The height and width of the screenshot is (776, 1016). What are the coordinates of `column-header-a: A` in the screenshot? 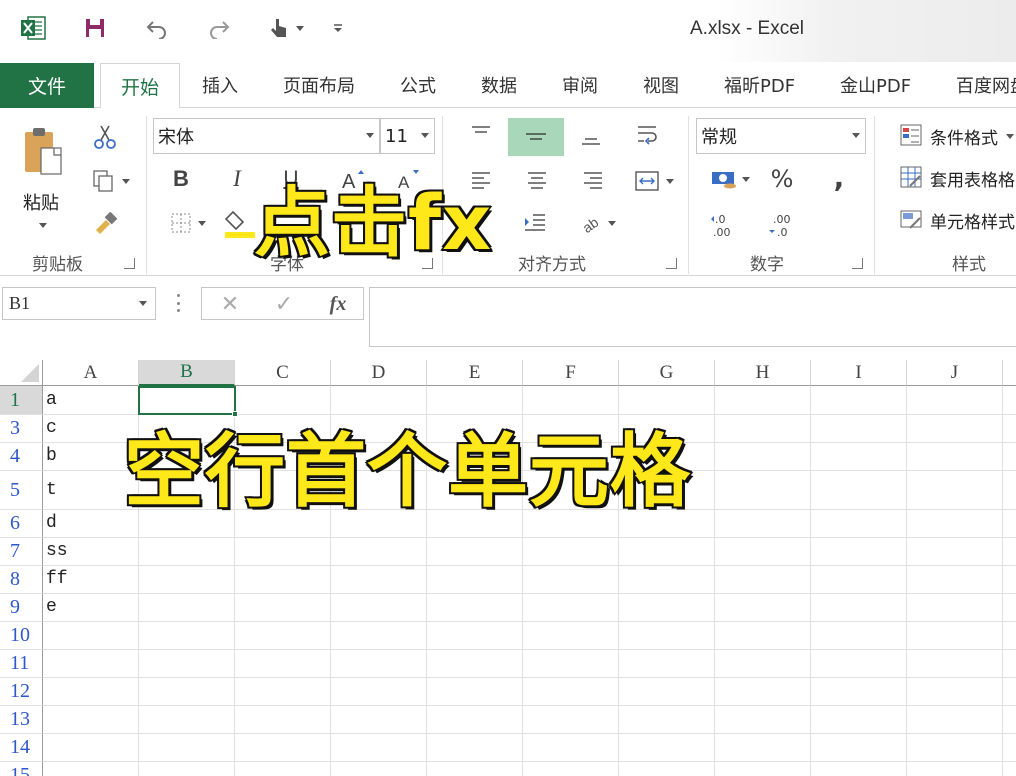 It's located at (91, 373).